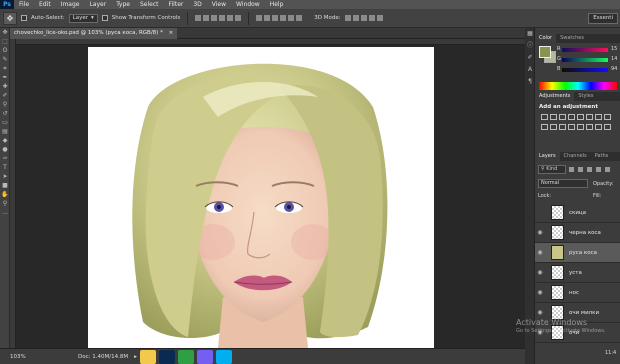  Describe the element at coordinates (135, 357) in the screenshot. I see `chevron-right-icon: ▸` at that location.